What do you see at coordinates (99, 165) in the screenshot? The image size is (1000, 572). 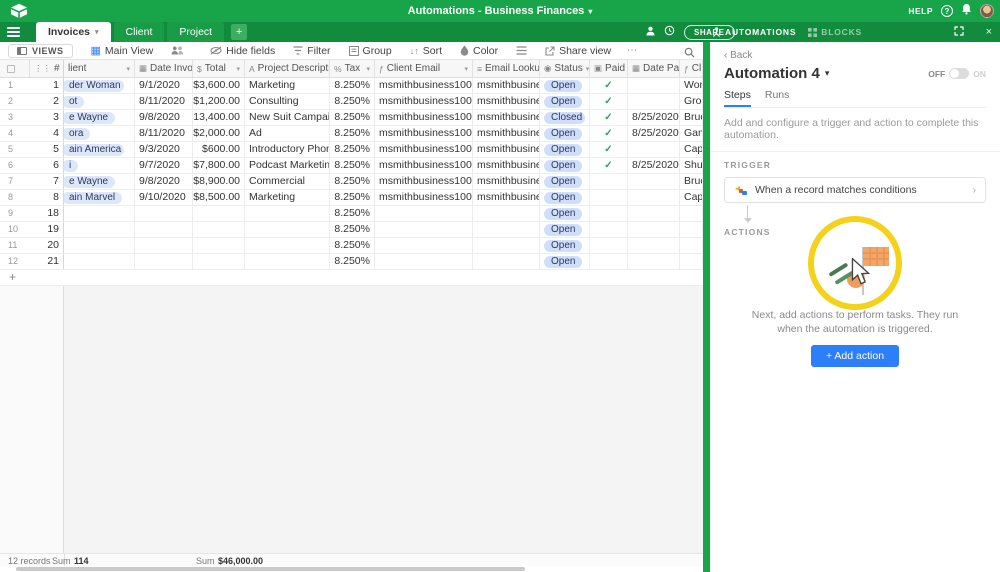 I see `cell-client: i` at bounding box center [99, 165].